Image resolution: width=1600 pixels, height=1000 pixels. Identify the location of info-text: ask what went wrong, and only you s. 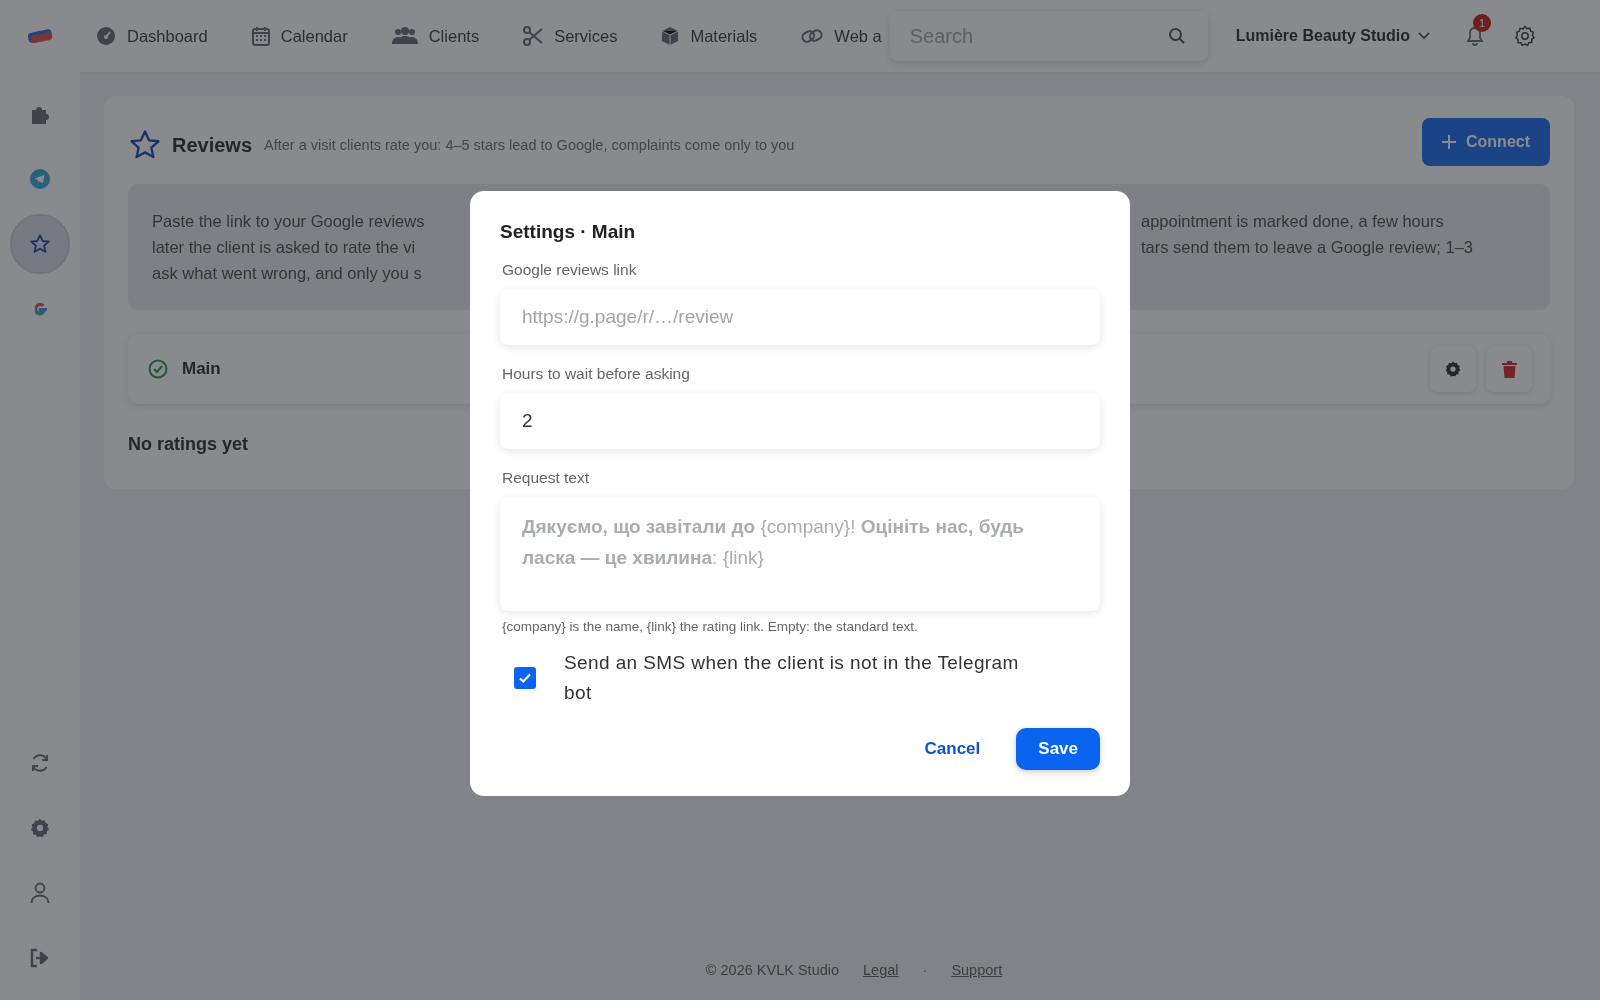
(287, 273).